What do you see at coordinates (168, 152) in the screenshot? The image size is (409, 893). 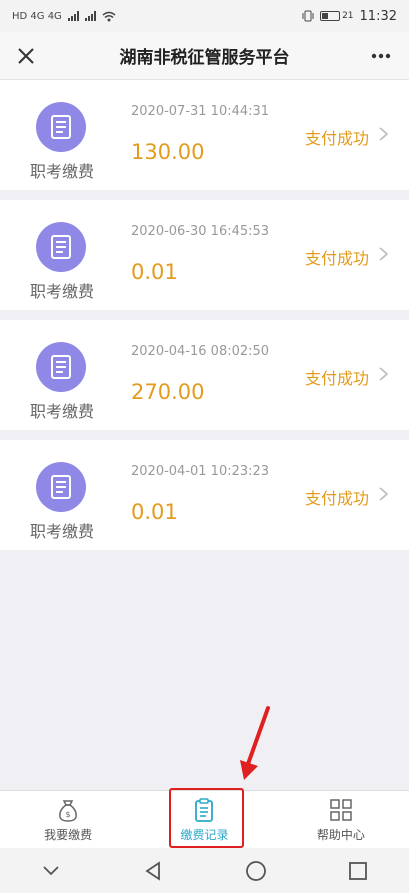 I see `payment-amount: 130.00` at bounding box center [168, 152].